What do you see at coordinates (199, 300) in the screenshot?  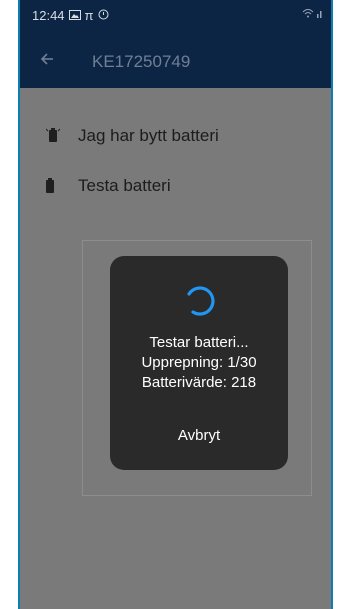 I see `loading-spinner-icon` at bounding box center [199, 300].